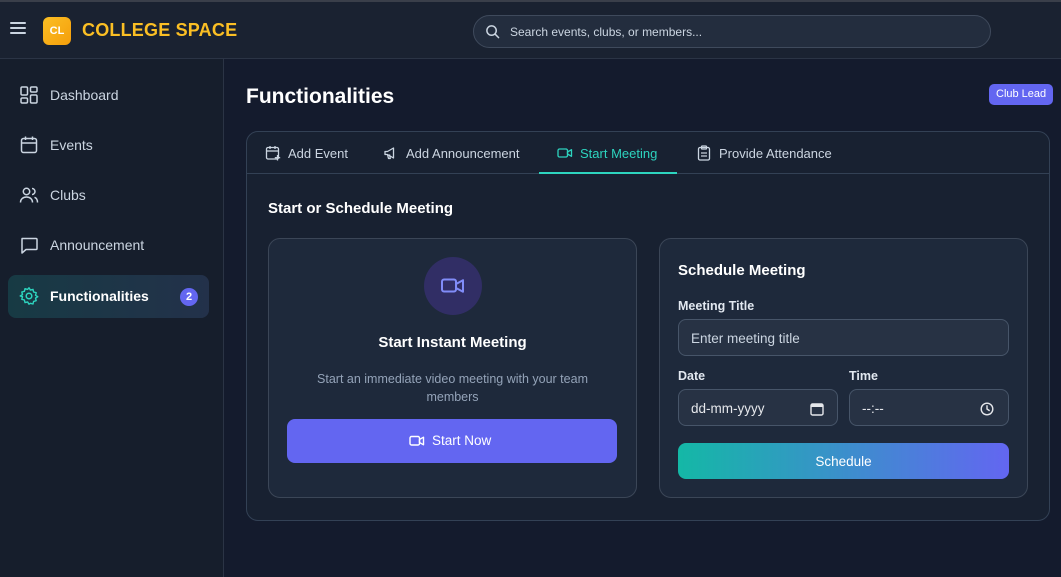  Describe the element at coordinates (84, 95) in the screenshot. I see `sidebar-item-label: Dashboard` at that location.